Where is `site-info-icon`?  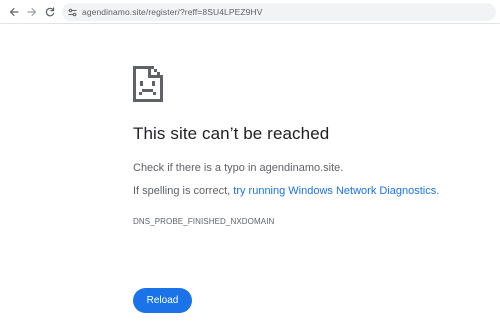 site-info-icon is located at coordinates (72, 12).